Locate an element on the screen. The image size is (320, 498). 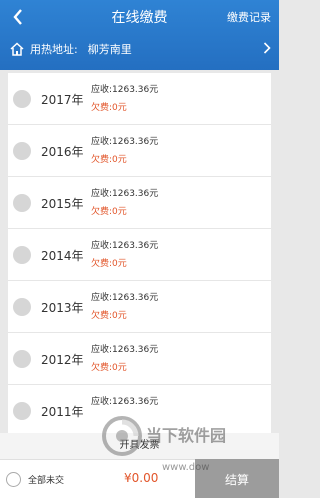
bill-year: 2012年 is located at coordinates (62, 360).